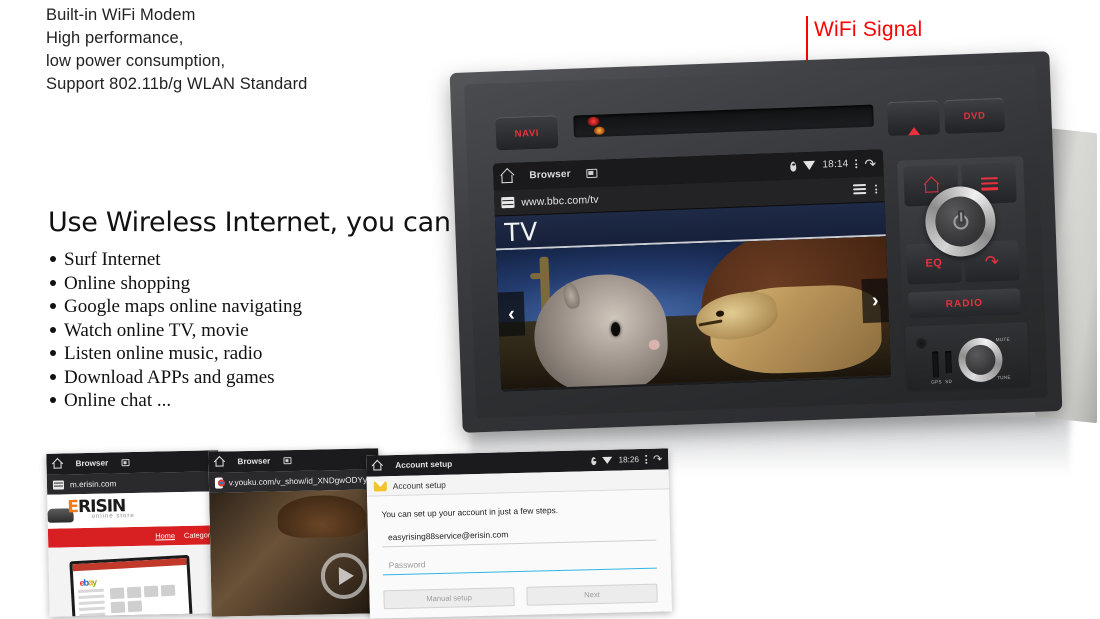  I want to click on ebay-logo: ebay, so click(88, 582).